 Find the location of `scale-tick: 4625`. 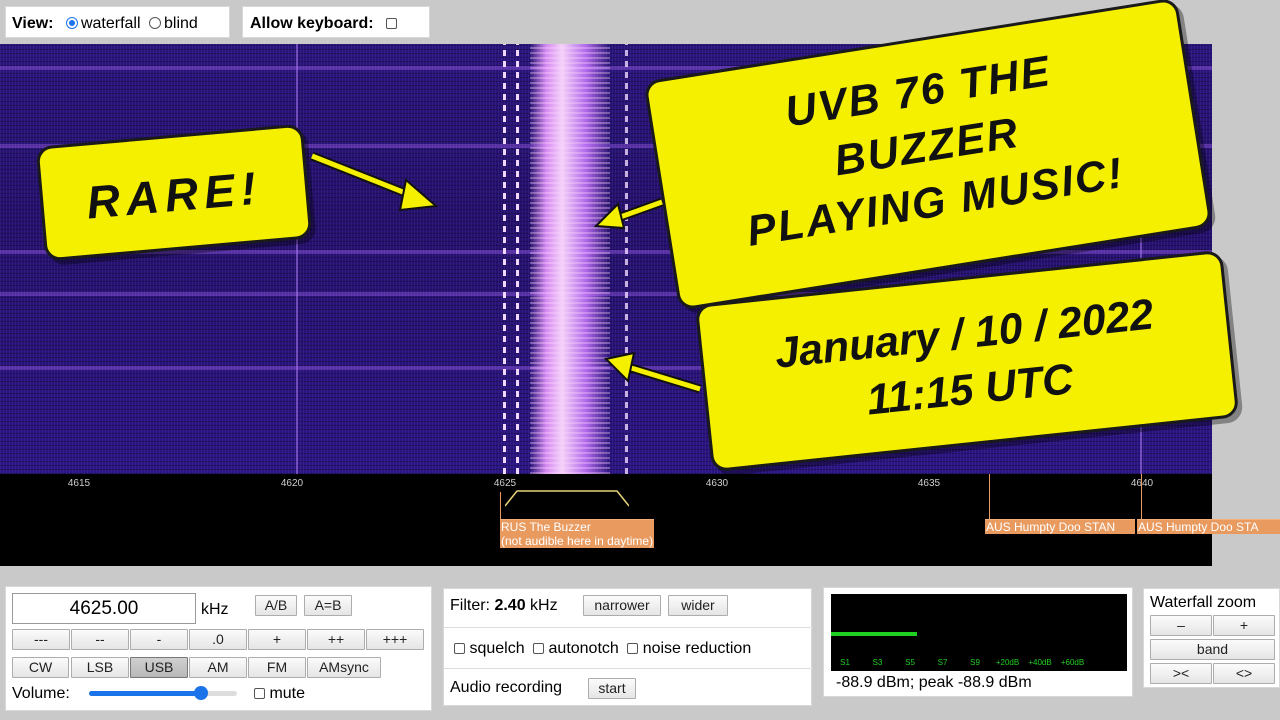

scale-tick: 4625 is located at coordinates (505, 483).